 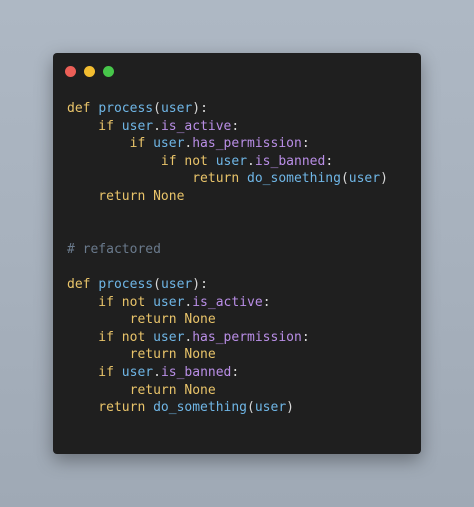 I want to click on code-line: if not user.is_banned:, so click(x=227, y=162).